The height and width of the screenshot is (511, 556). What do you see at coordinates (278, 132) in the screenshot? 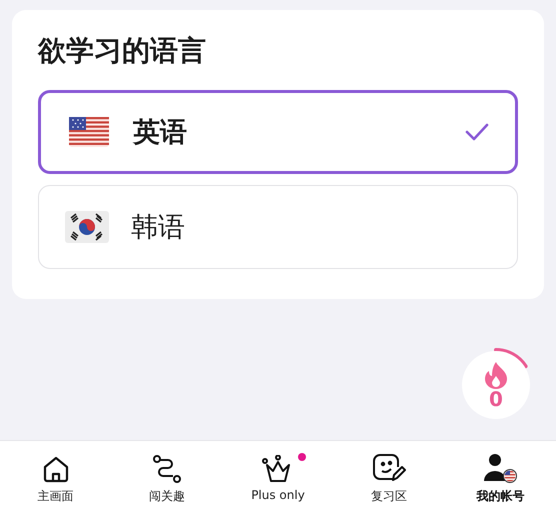
I see `language-option: 英语` at bounding box center [278, 132].